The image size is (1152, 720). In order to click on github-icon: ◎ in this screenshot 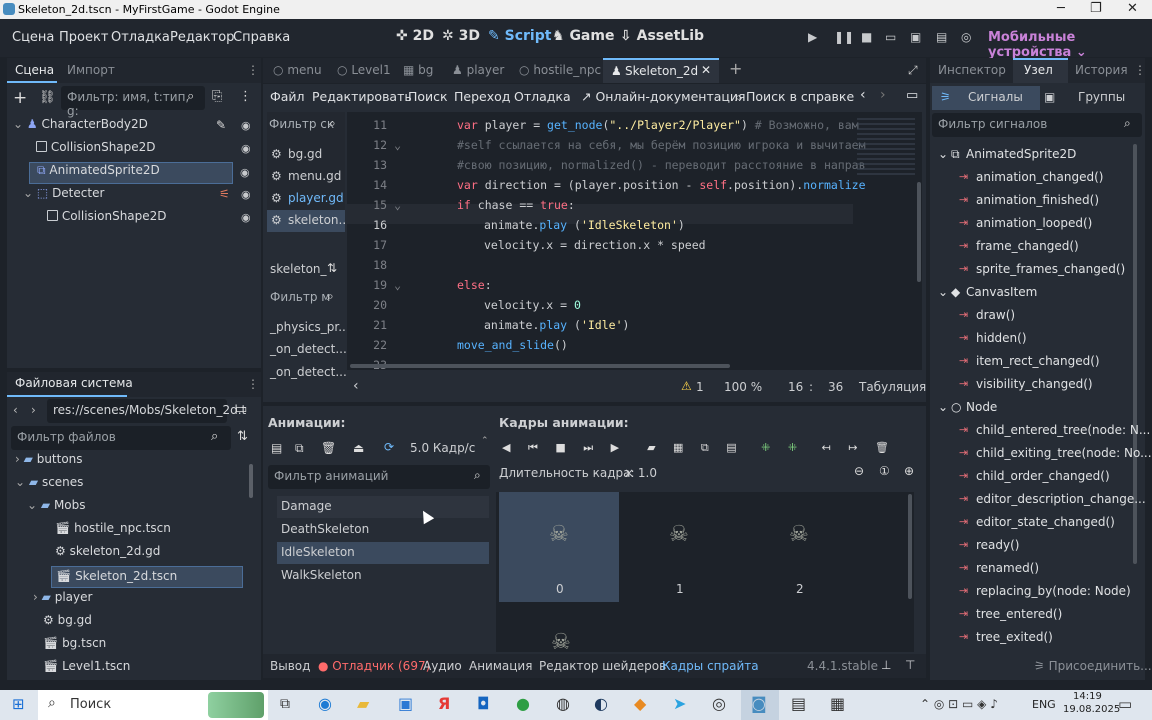, I will do `click(719, 703)`.